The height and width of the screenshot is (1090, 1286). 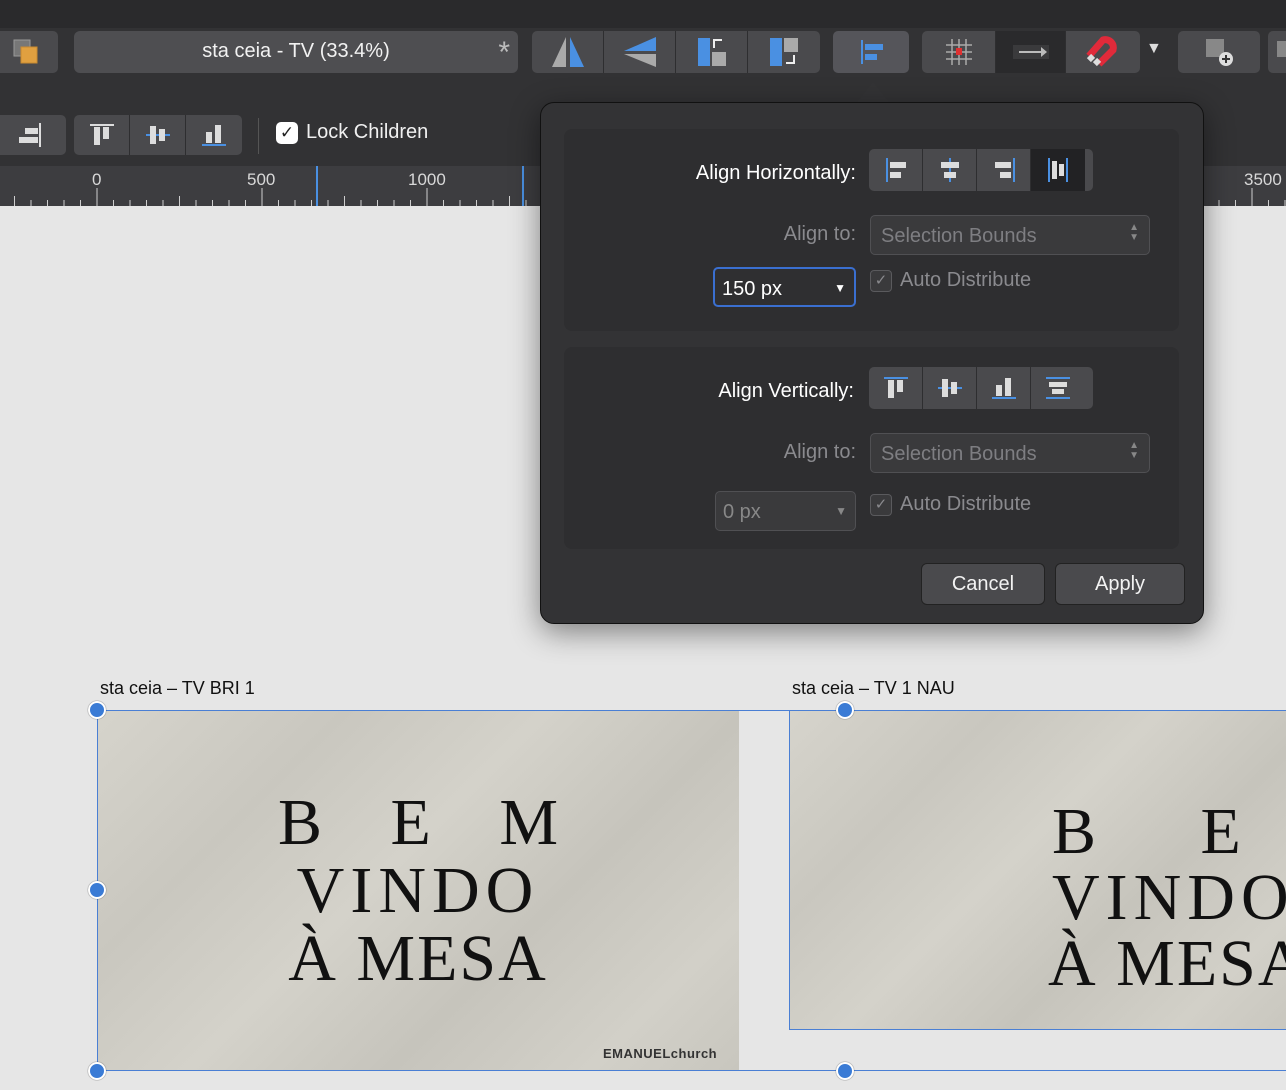 What do you see at coordinates (873, 688) in the screenshot?
I see `artboard-name: sta ceia – TV 1 NAU` at bounding box center [873, 688].